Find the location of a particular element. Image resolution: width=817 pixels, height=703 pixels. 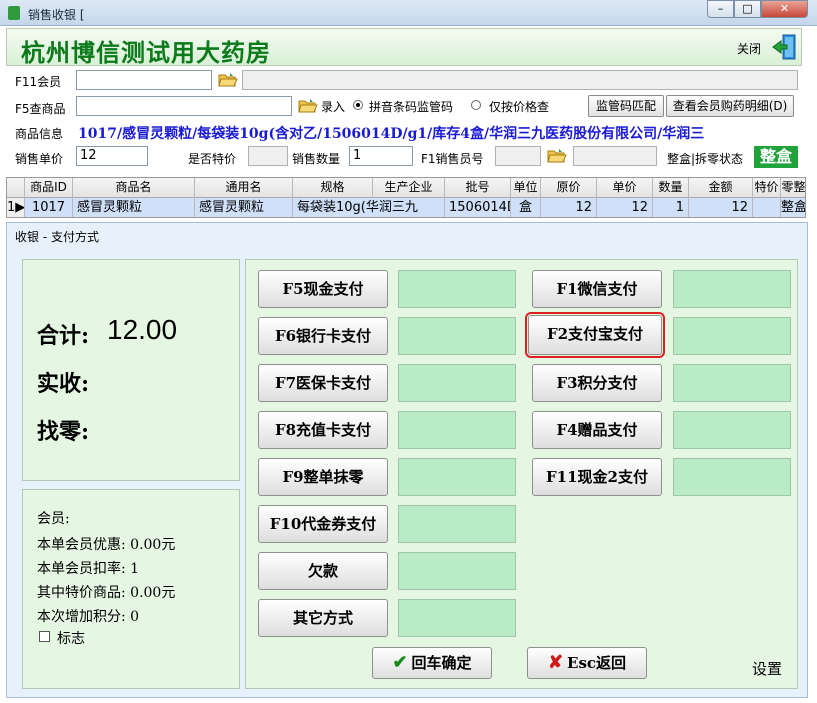

medical-card-pay-button: F7医保卡支付 is located at coordinates (323, 383).